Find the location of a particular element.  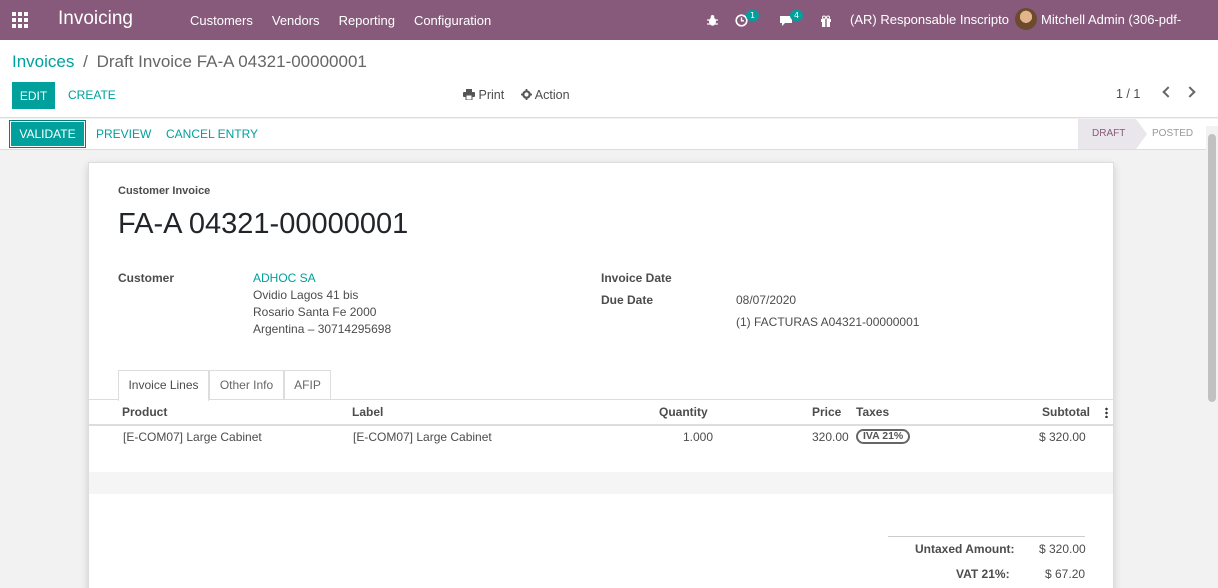

customer-address-line-2: Rosario Santa Fe 2000 is located at coordinates (315, 312).